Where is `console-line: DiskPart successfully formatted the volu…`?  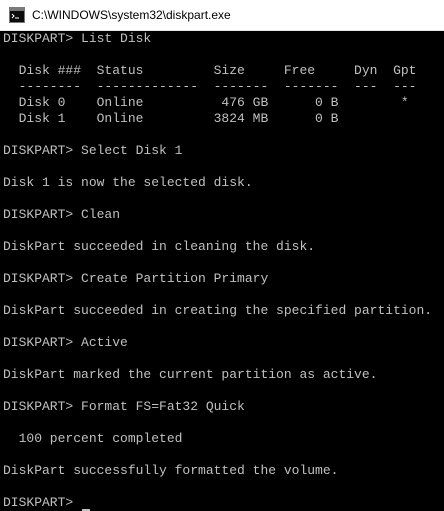
console-line: DiskPart successfully formatted the volu… is located at coordinates (223, 471).